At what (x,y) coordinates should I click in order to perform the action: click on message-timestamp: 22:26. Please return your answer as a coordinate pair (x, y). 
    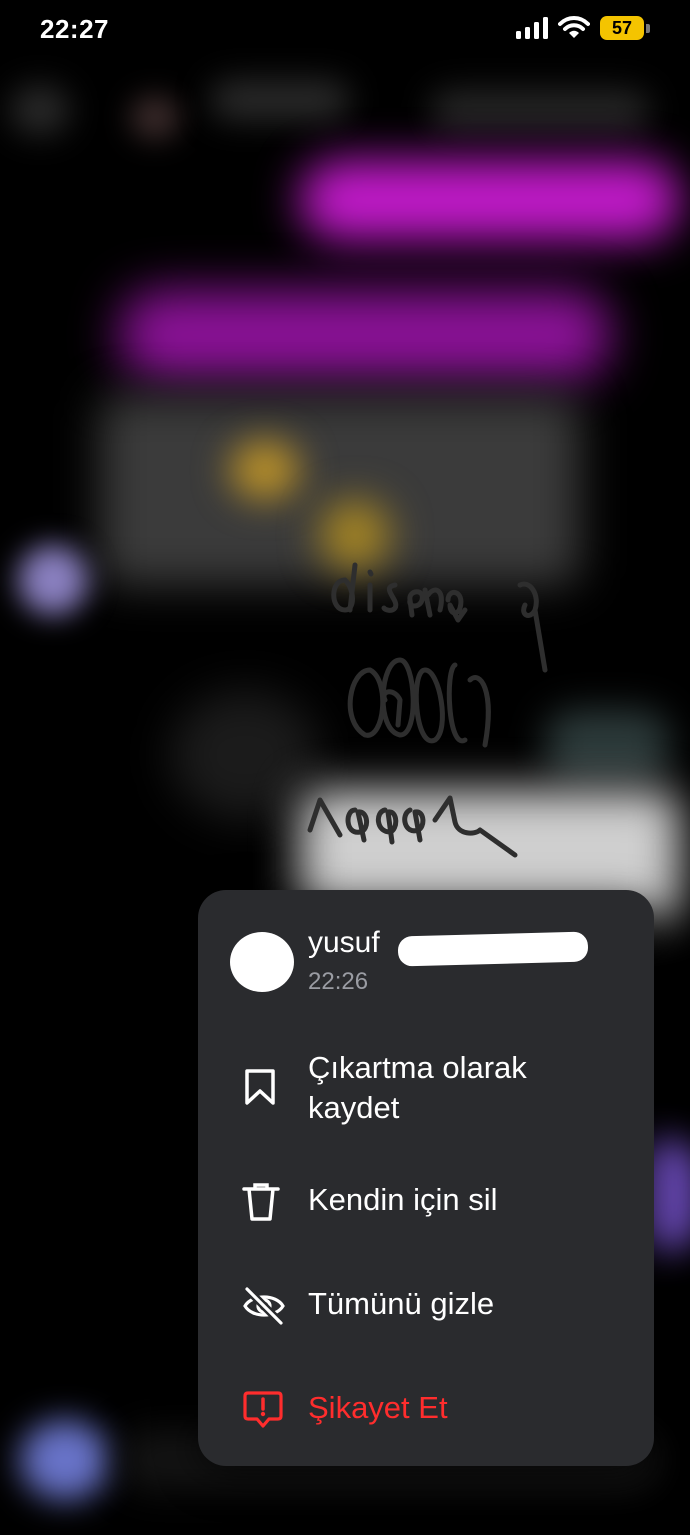
    Looking at the image, I should click on (338, 981).